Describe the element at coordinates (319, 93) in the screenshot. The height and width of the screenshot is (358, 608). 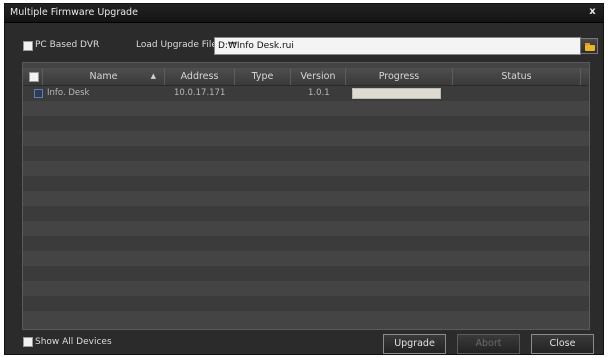
I see `device-version-cell: 1.0.1` at that location.